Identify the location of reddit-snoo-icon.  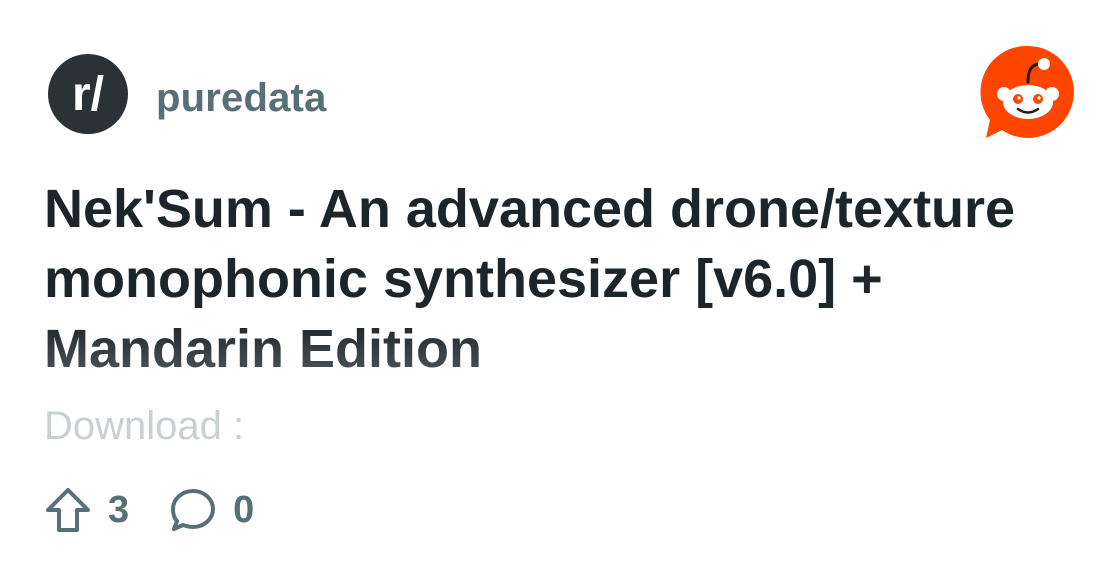
(1027, 91).